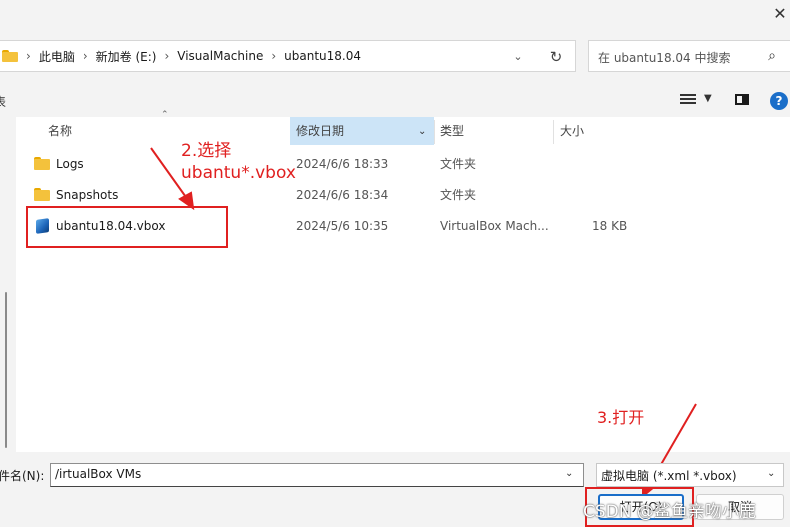 This screenshot has width=790, height=527. What do you see at coordinates (669, 476) in the screenshot?
I see `file-type-value: 虚拟电脑 (*.xml *.vbox)` at bounding box center [669, 476].